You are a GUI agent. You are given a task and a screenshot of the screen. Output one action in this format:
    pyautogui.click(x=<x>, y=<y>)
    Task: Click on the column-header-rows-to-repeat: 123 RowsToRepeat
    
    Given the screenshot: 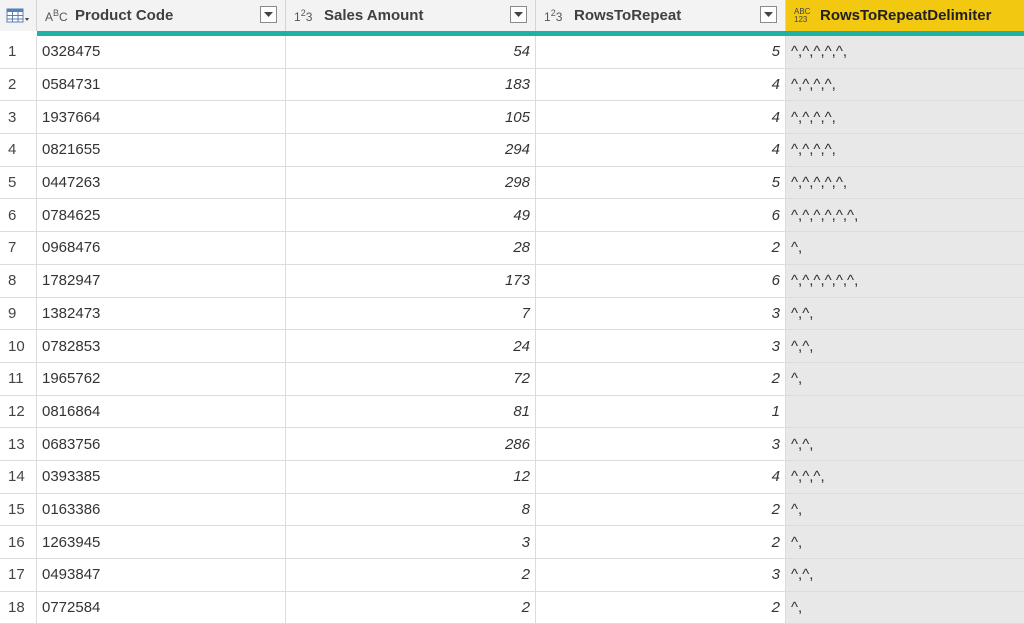 What is the action you would take?
    pyautogui.click(x=661, y=15)
    